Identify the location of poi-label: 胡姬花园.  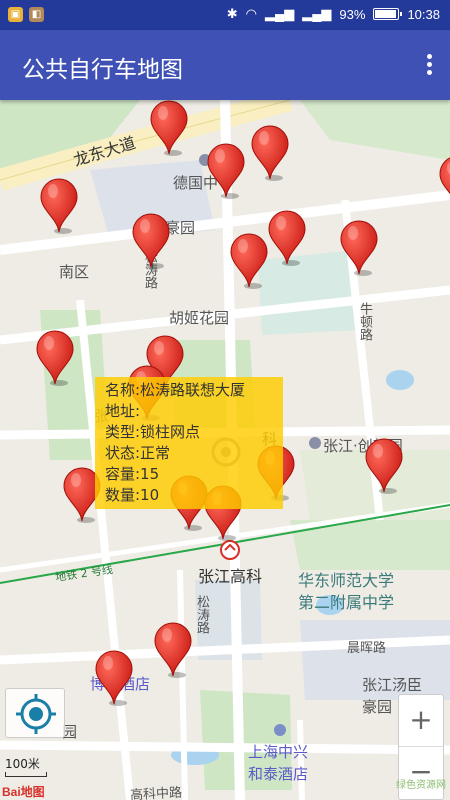
(199, 318).